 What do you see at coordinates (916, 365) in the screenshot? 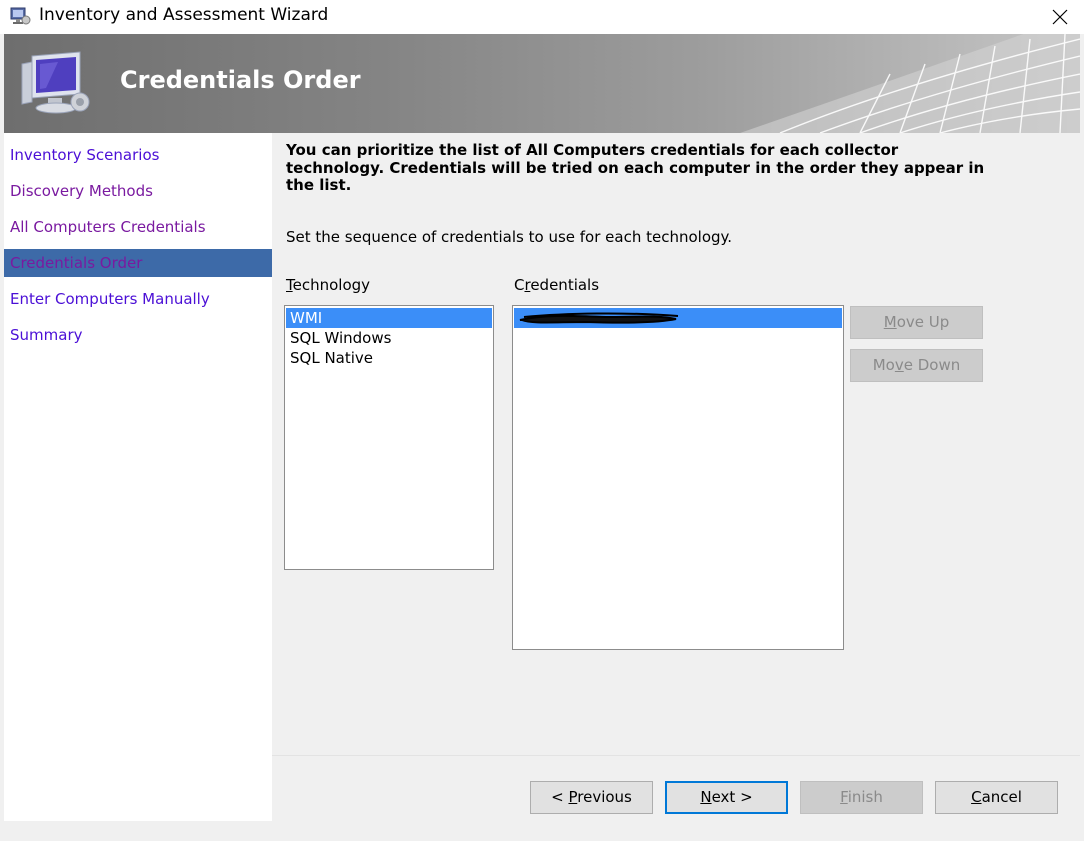
I see `move-down-button: Move Down` at bounding box center [916, 365].